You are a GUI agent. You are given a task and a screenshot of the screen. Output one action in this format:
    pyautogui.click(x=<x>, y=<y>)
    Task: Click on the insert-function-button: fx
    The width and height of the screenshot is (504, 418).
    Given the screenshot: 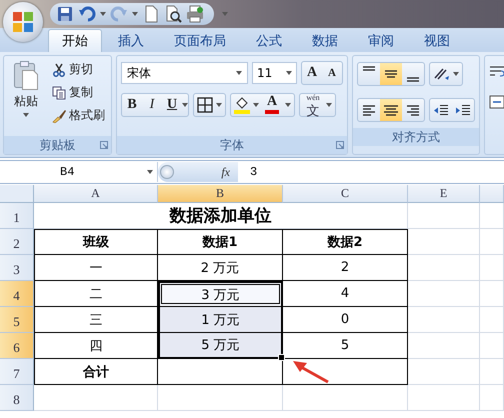 What is the action you would take?
    pyautogui.click(x=225, y=172)
    